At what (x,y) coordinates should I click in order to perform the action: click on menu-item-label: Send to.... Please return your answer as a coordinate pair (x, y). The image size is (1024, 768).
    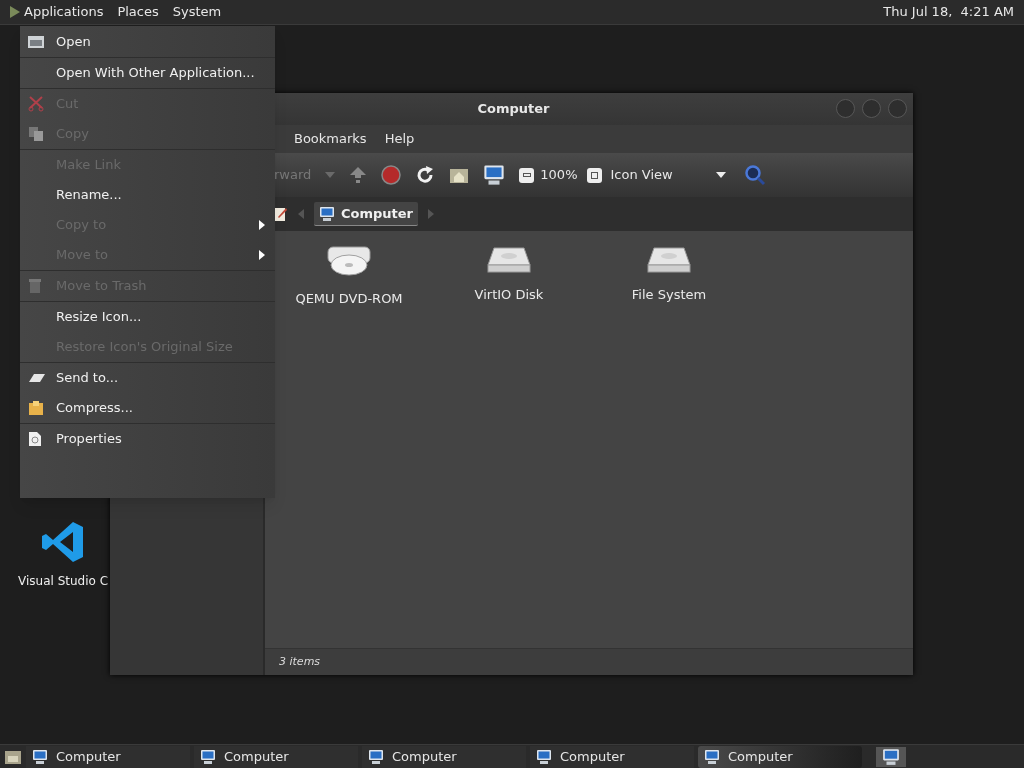
    Looking at the image, I should click on (88, 378).